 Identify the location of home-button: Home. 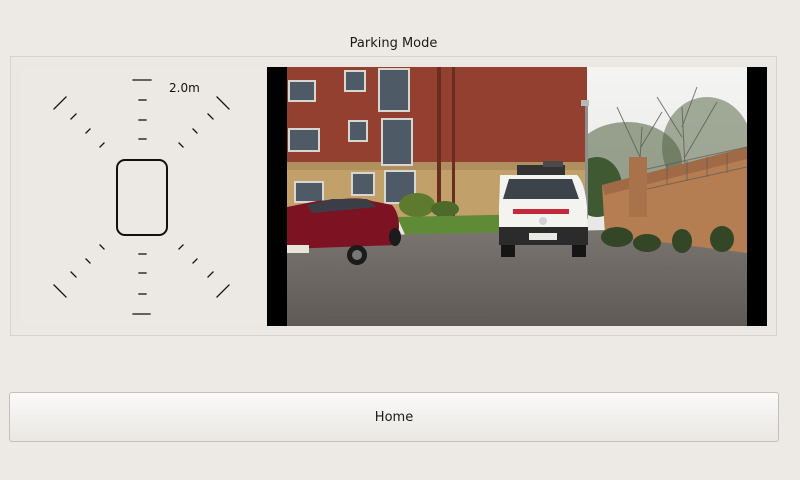
(394, 417).